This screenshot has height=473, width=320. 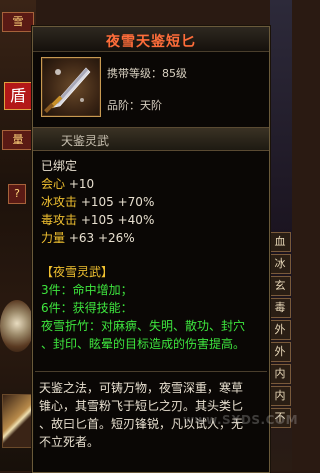 What do you see at coordinates (18, 421) in the screenshot?
I see `dagger-slot-icon` at bounding box center [18, 421].